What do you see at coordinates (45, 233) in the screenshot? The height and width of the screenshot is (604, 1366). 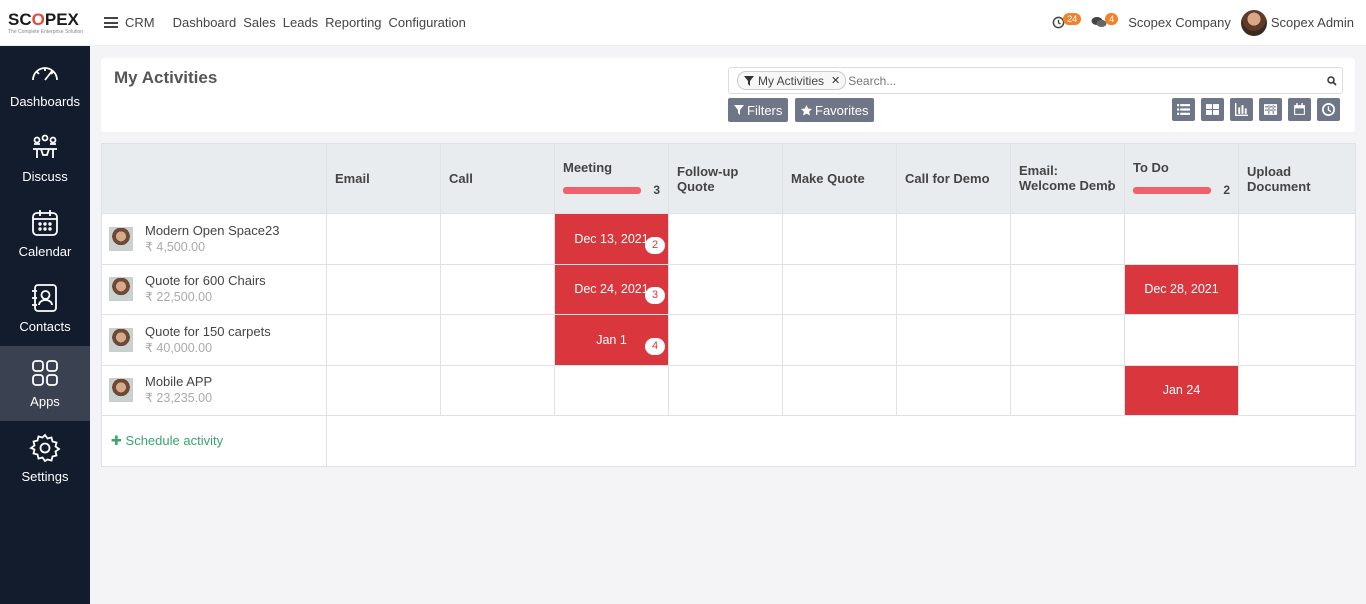 I see `sidebar-item-calendar: Calendar` at bounding box center [45, 233].